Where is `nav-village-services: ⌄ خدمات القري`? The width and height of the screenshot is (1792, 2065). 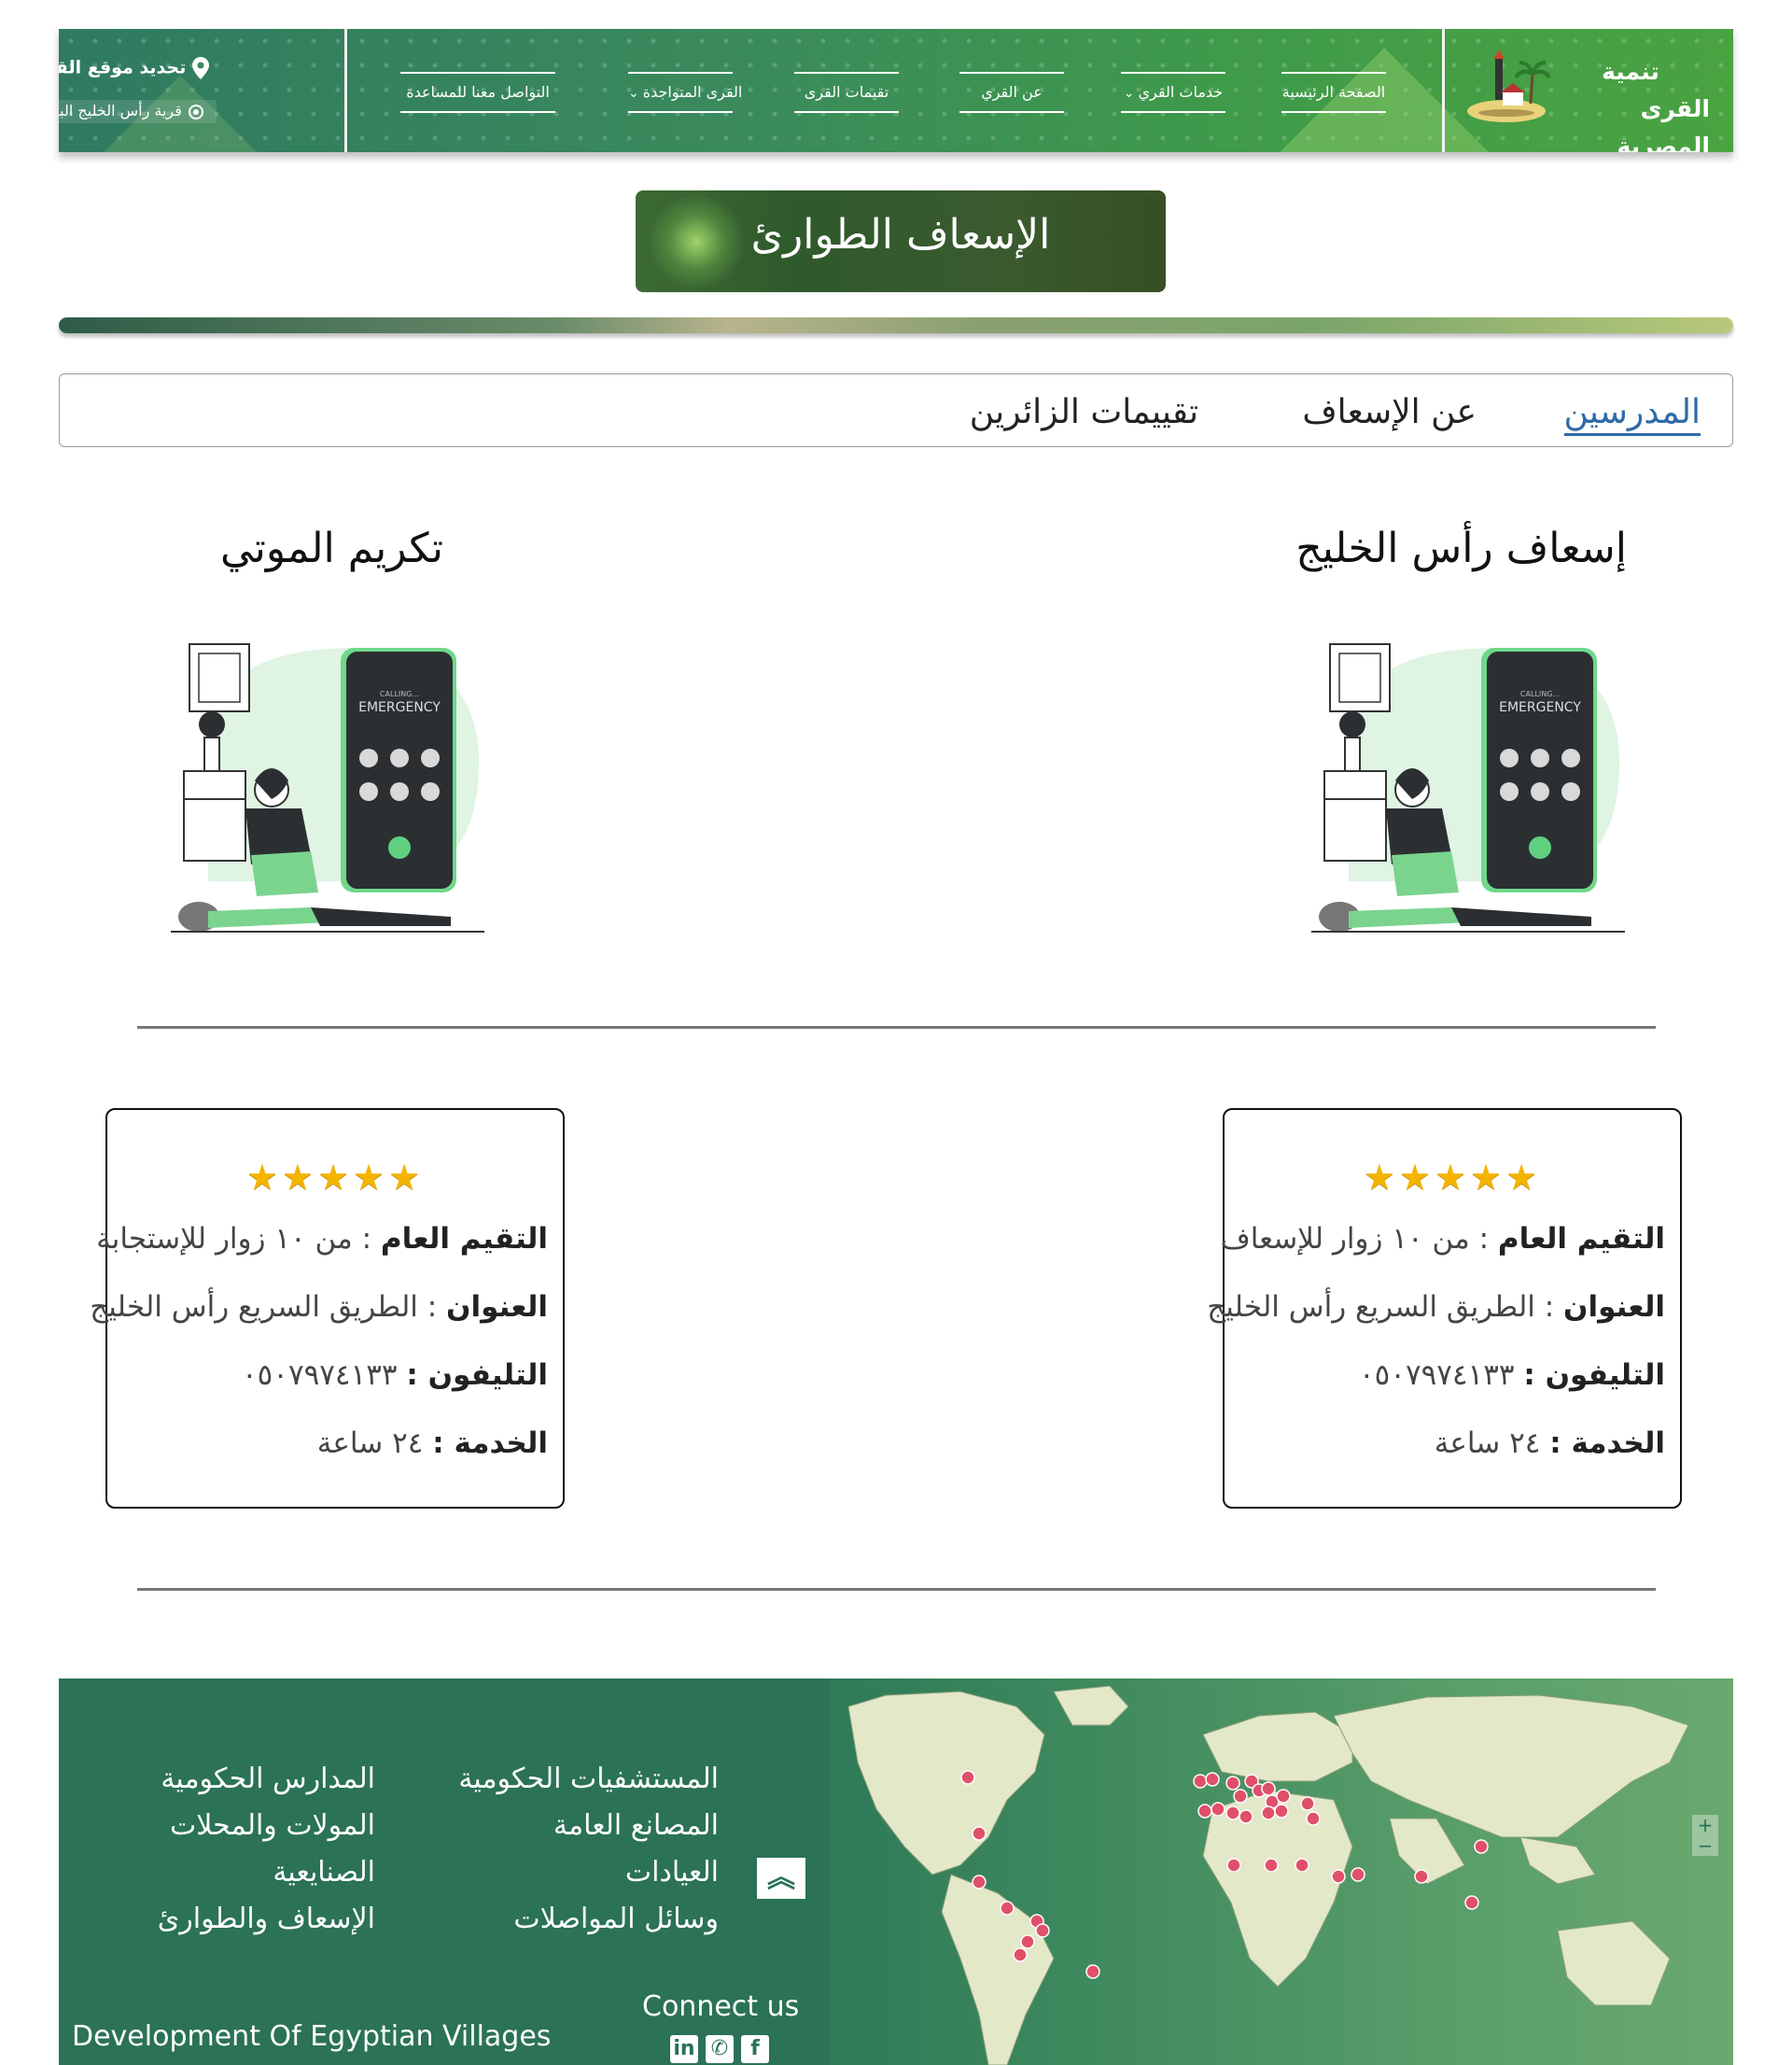
nav-village-services: ⌄ خدمات القري is located at coordinates (1173, 92).